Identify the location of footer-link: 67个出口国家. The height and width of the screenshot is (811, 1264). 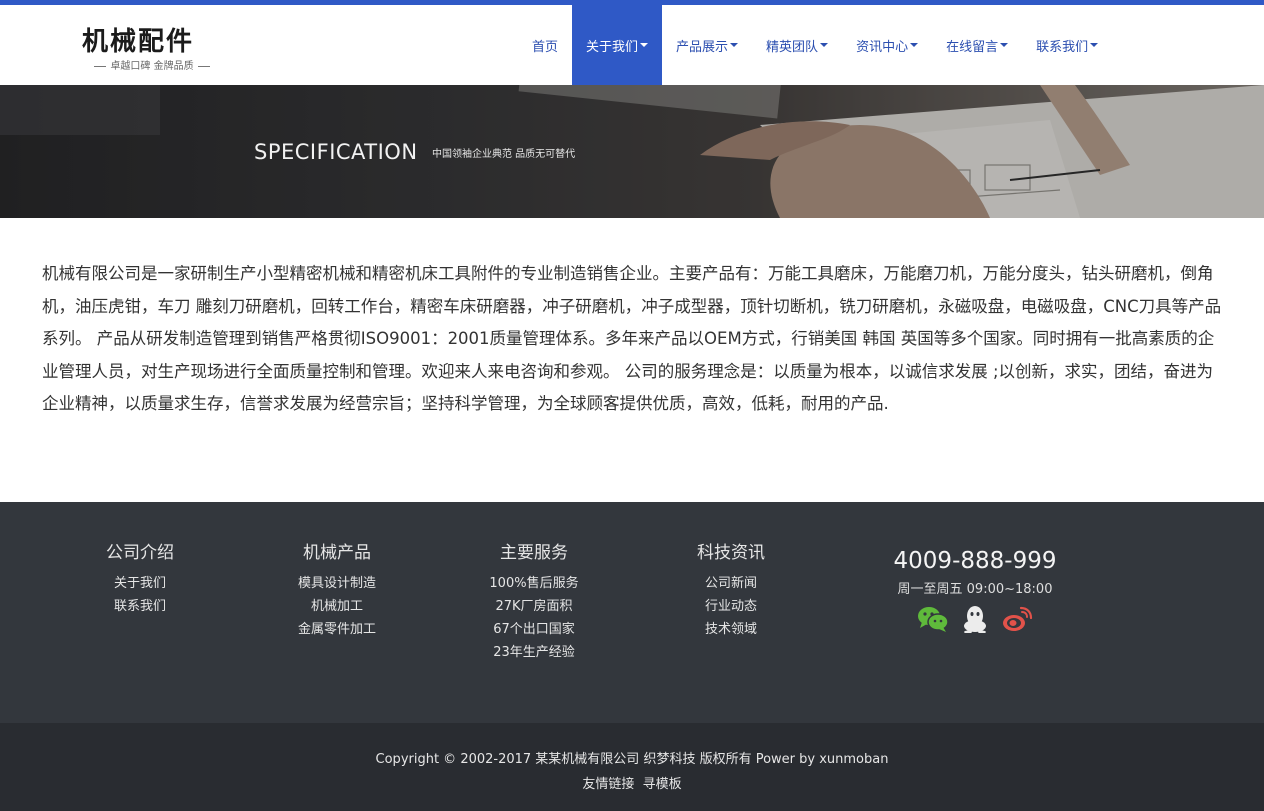
(534, 629).